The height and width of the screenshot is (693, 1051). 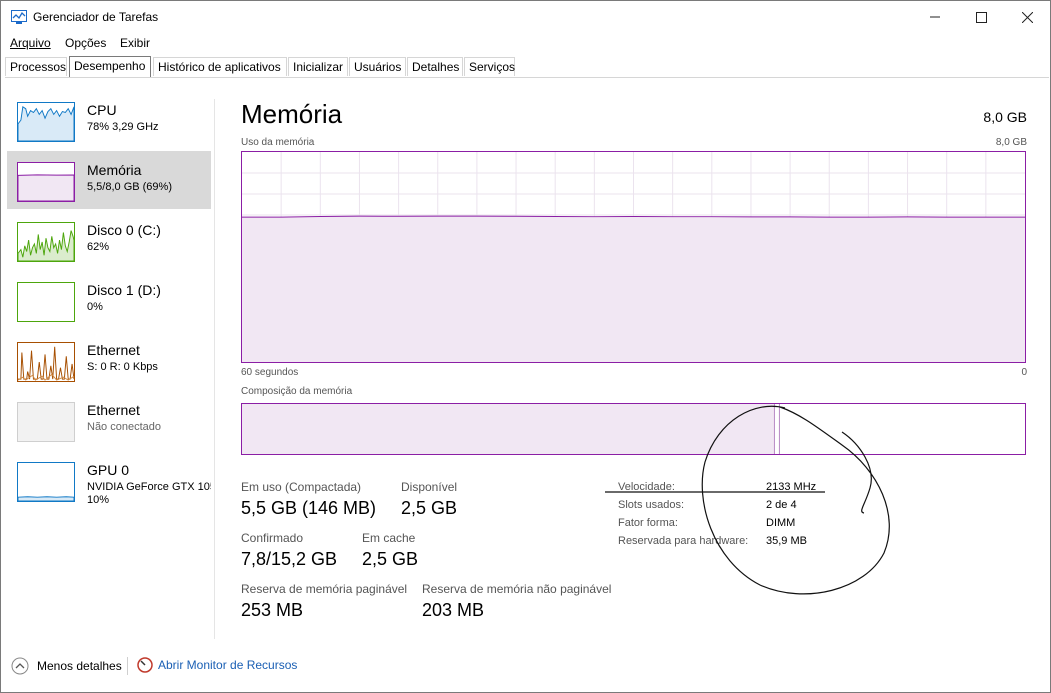 What do you see at coordinates (95, 307) in the screenshot?
I see `resource-detail: 0%` at bounding box center [95, 307].